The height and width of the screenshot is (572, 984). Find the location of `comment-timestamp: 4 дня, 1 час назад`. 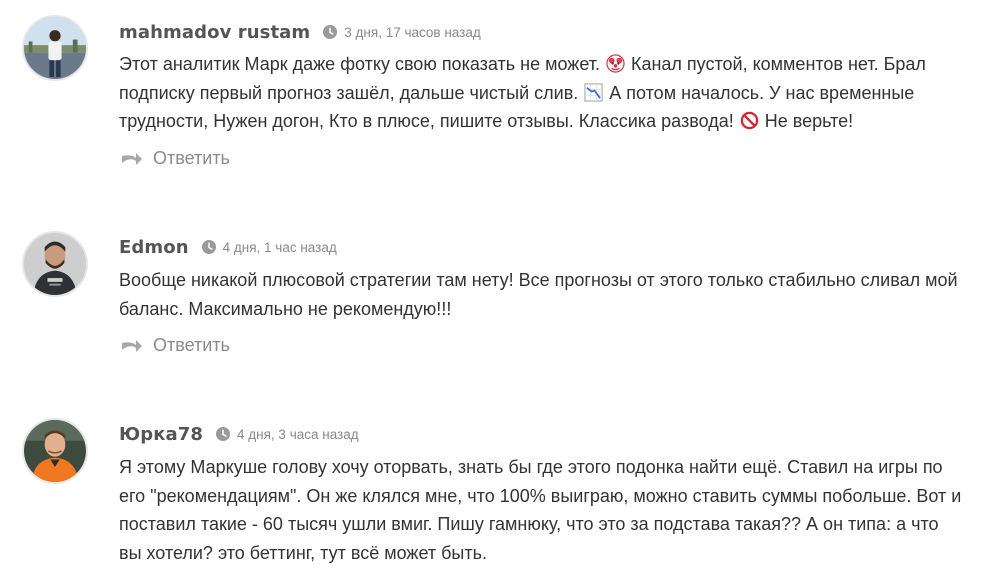

comment-timestamp: 4 дня, 1 час назад is located at coordinates (280, 247).